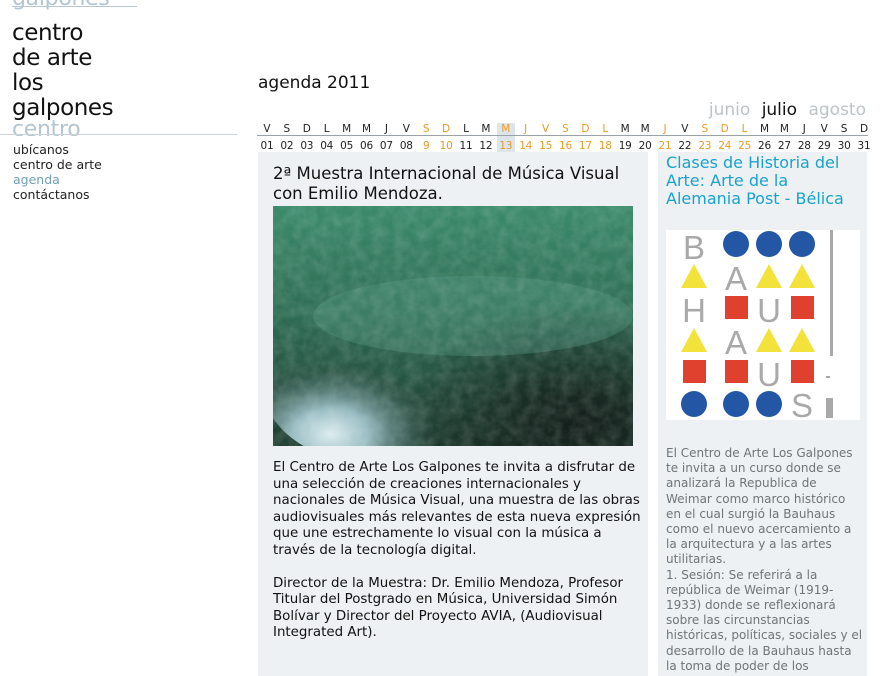 The width and height of the screenshot is (888, 676). Describe the element at coordinates (61, 5) in the screenshot. I see `logo-ghost-top: galpones` at that location.